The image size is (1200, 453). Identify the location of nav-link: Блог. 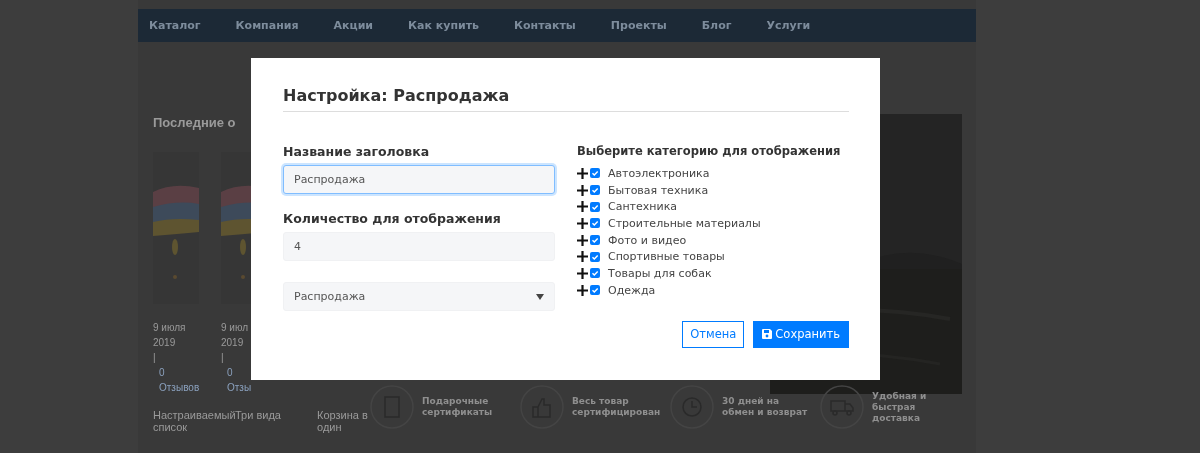
(716, 25).